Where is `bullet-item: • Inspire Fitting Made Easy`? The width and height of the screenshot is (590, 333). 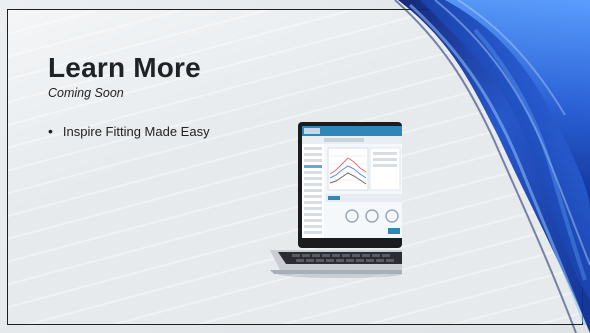 bullet-item: • Inspire Fitting Made Easy is located at coordinates (129, 131).